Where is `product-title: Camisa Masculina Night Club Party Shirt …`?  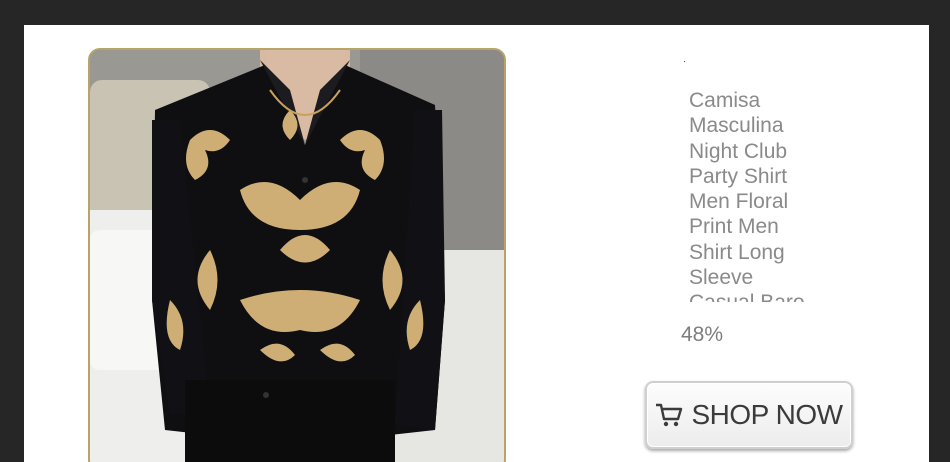
product-title: Camisa Masculina Night Club Party Shirt … is located at coordinates (749, 195).